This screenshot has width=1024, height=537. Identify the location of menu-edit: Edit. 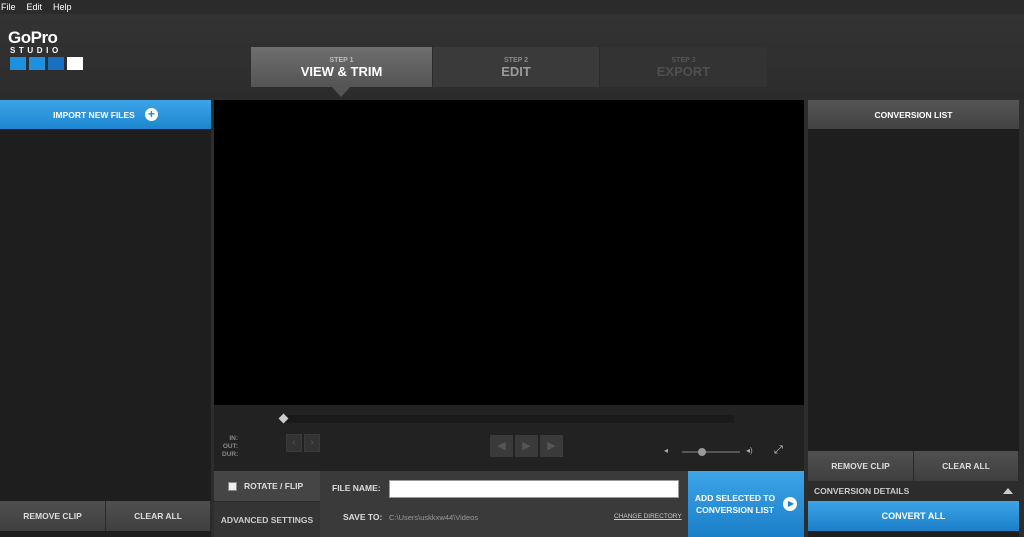
(37, 7).